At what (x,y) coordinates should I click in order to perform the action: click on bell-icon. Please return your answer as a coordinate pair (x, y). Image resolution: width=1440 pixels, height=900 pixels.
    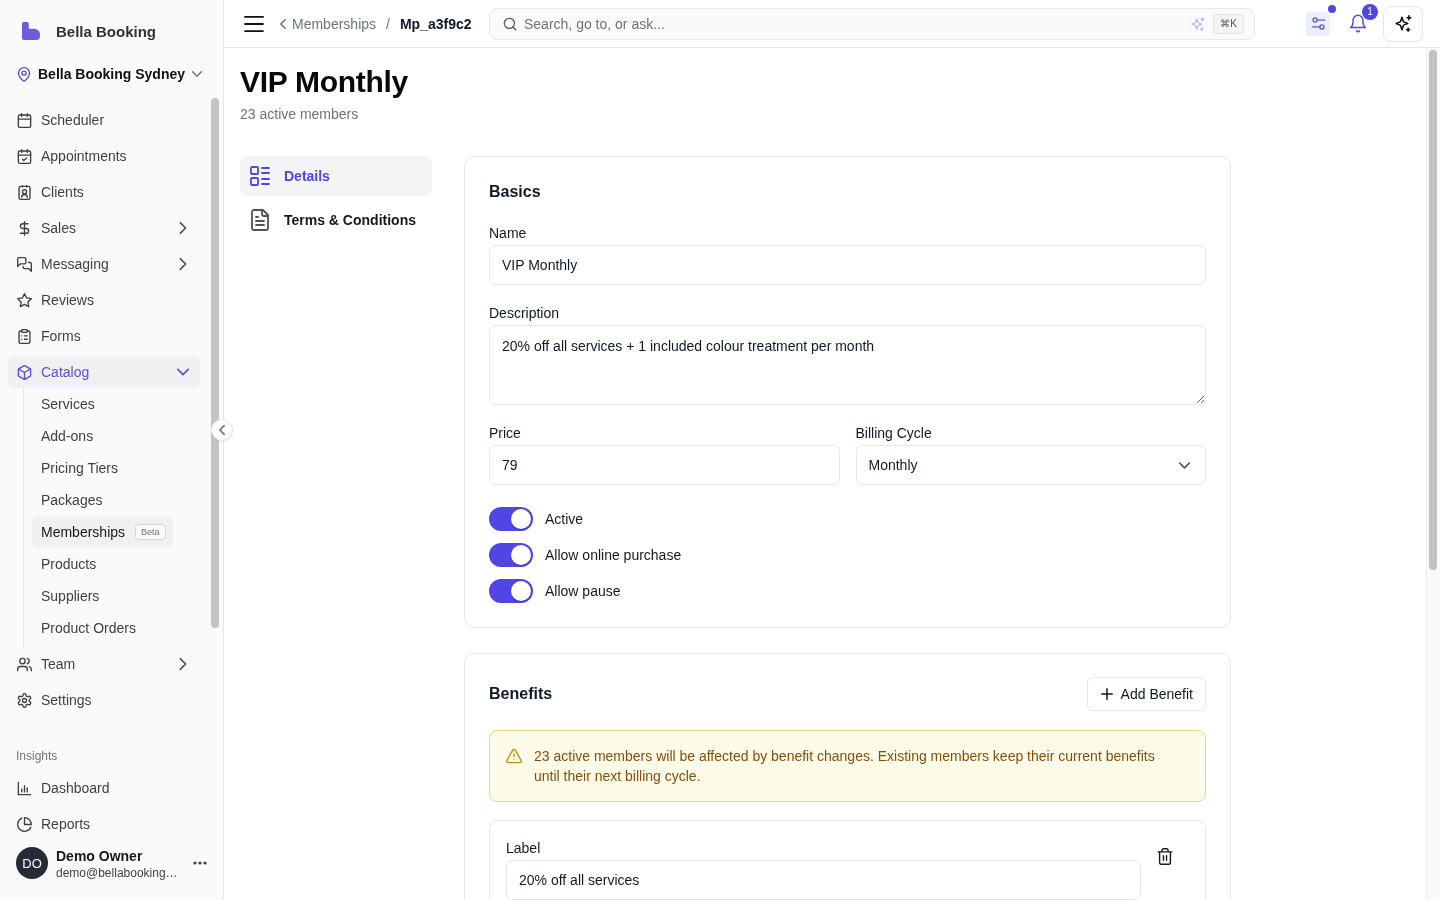
    Looking at the image, I should click on (1358, 23).